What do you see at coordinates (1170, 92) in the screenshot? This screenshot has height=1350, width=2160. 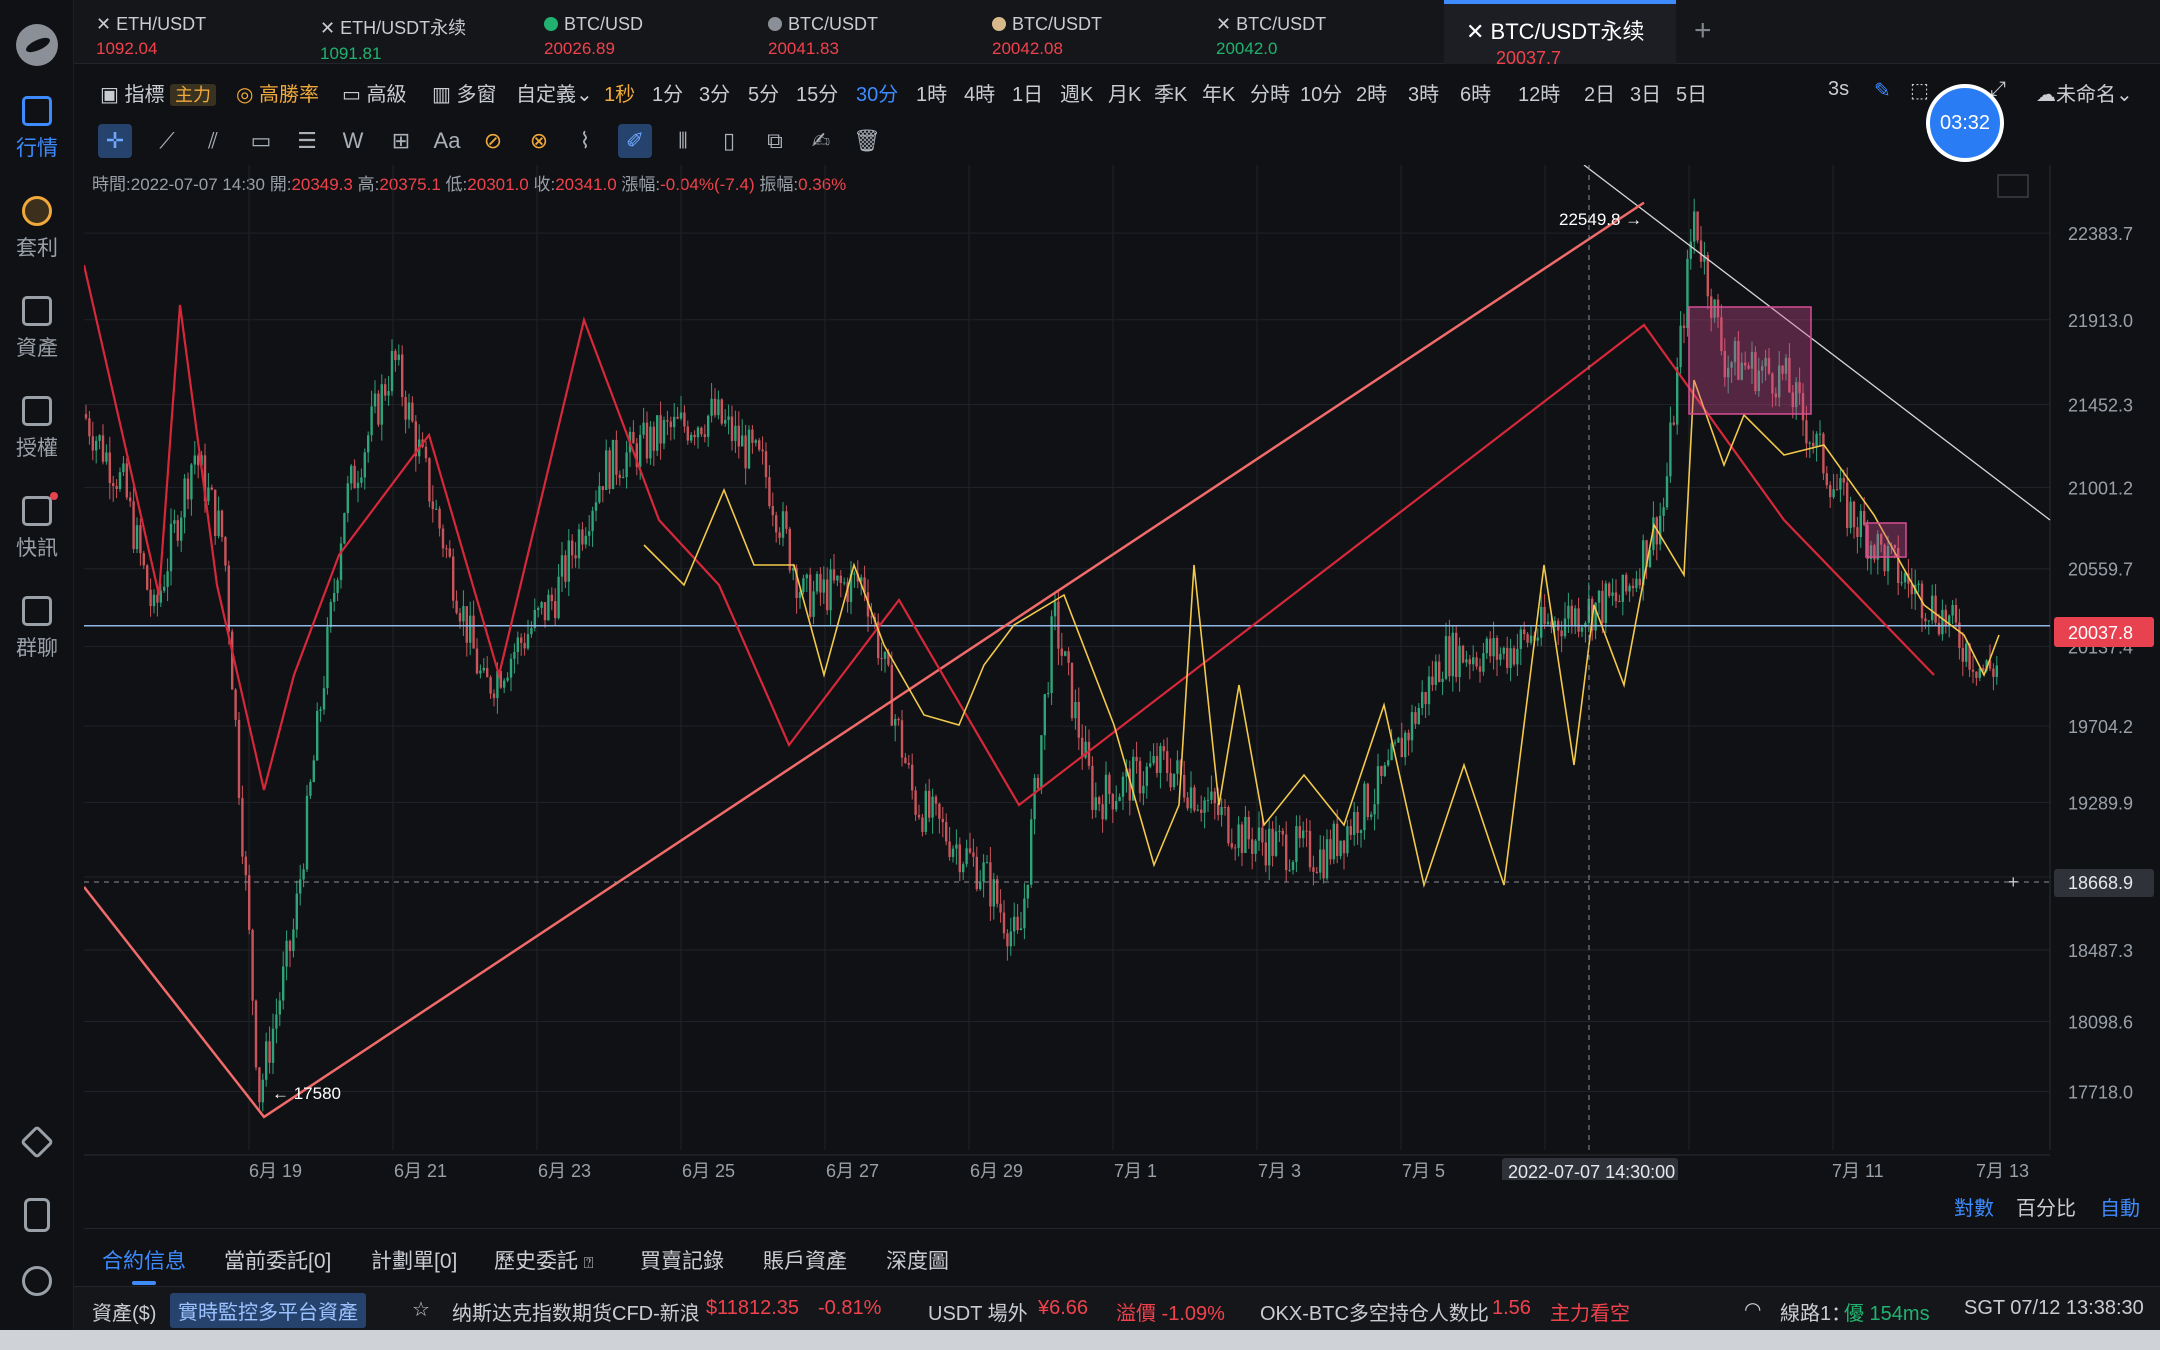 I see `interval-11: 季K` at bounding box center [1170, 92].